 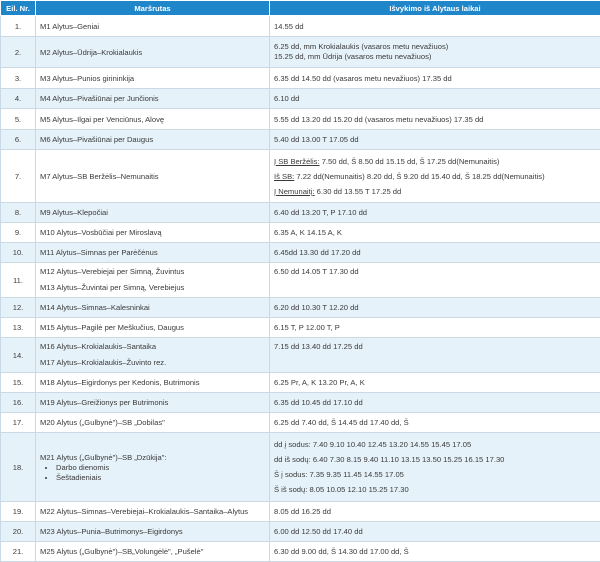 I want to click on times-cell: 7.15 dd 13.40 dd 17.25 dd, so click(x=435, y=355).